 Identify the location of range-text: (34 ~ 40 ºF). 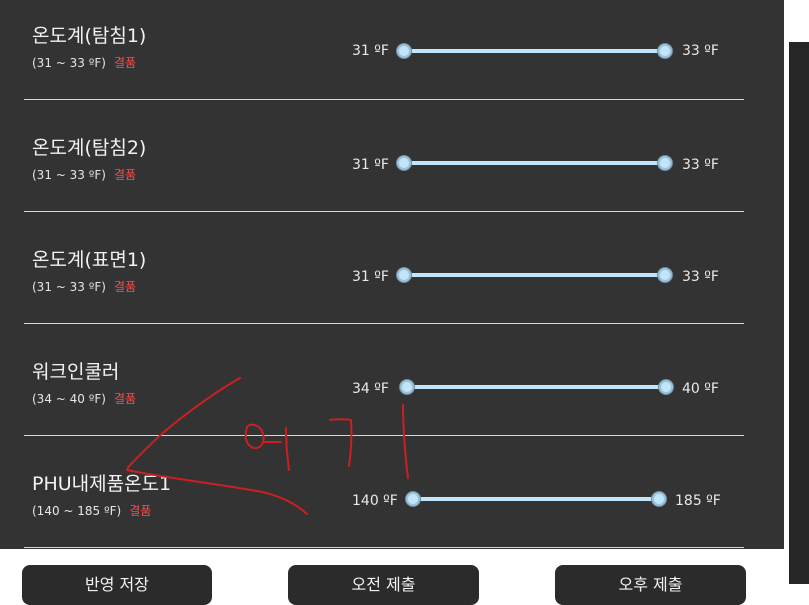
(69, 399).